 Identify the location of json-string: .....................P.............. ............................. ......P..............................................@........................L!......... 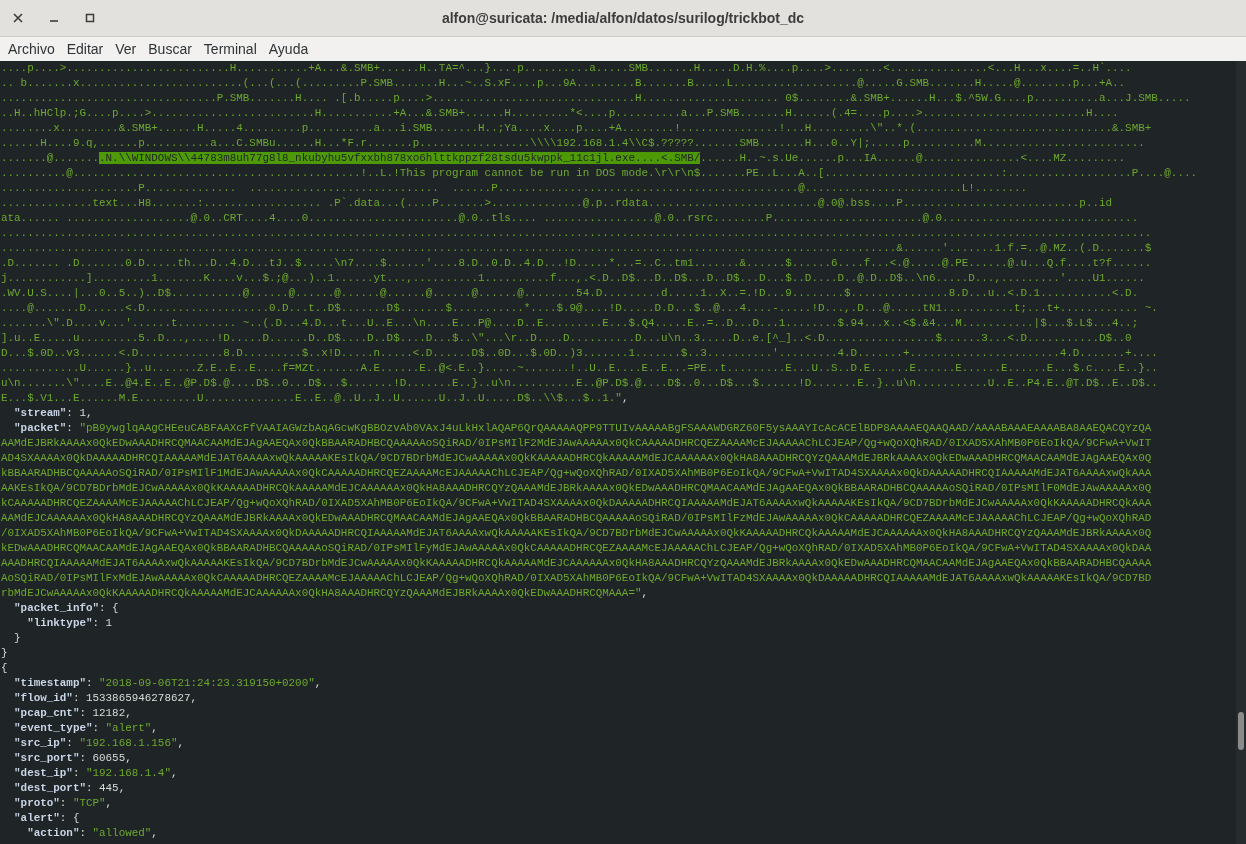
(514, 188).